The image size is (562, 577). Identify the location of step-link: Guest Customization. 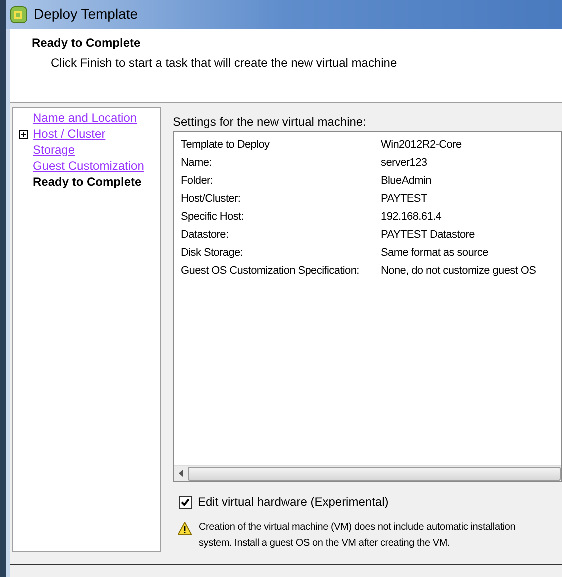
(88, 166).